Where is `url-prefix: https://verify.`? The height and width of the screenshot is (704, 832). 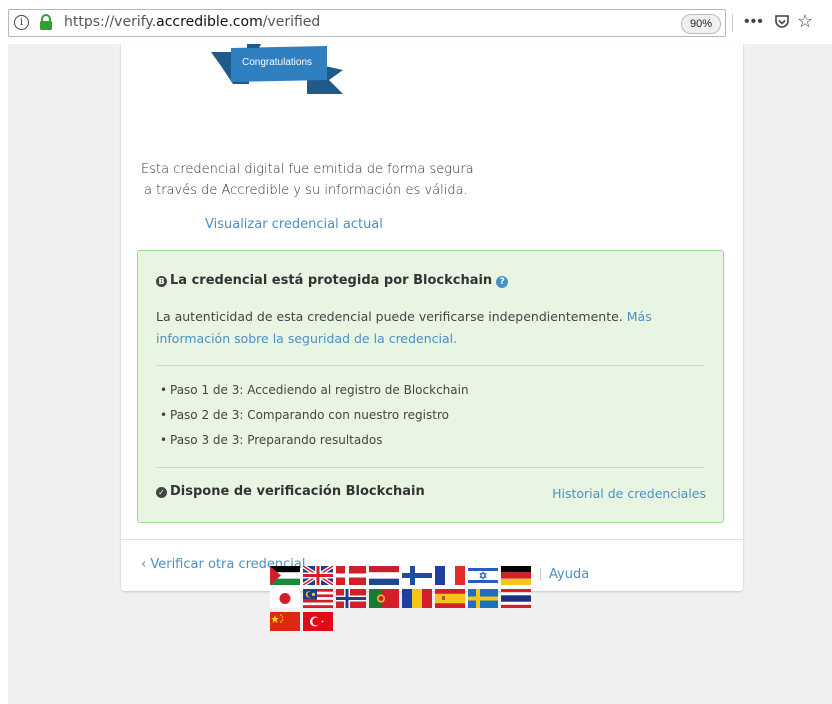 url-prefix: https://verify. is located at coordinates (110, 22).